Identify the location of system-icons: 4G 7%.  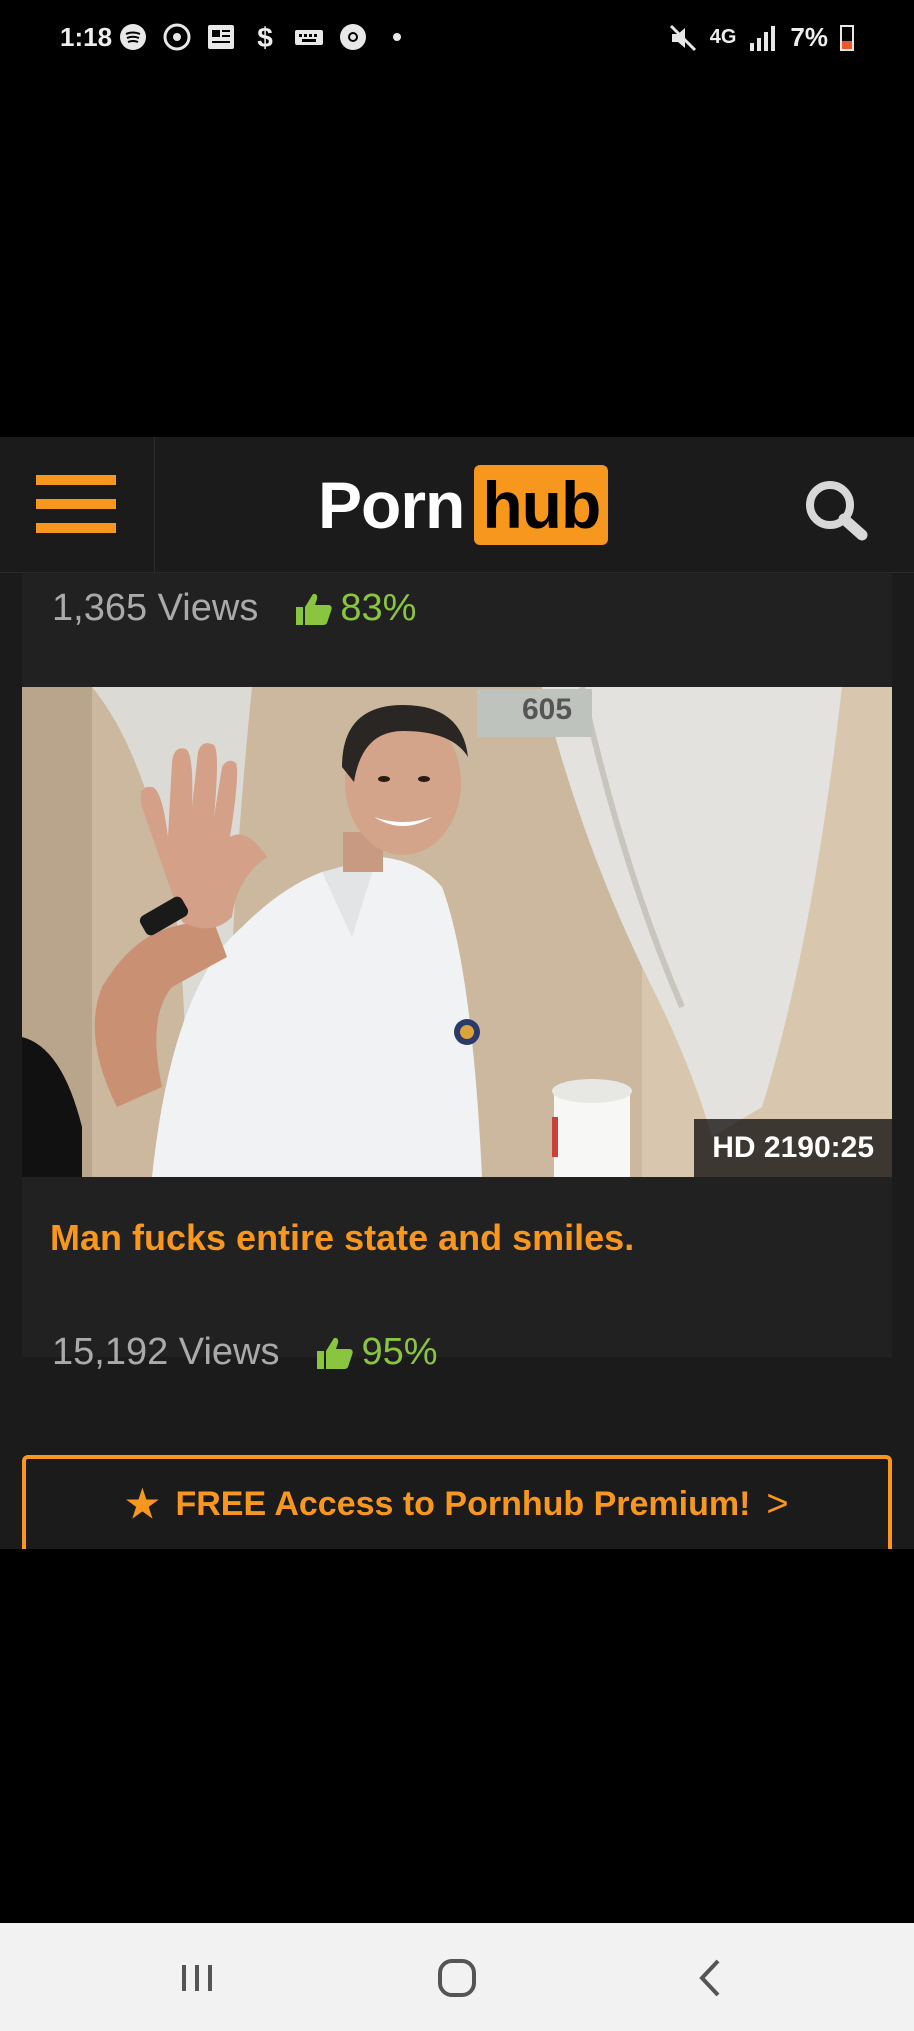
(761, 37).